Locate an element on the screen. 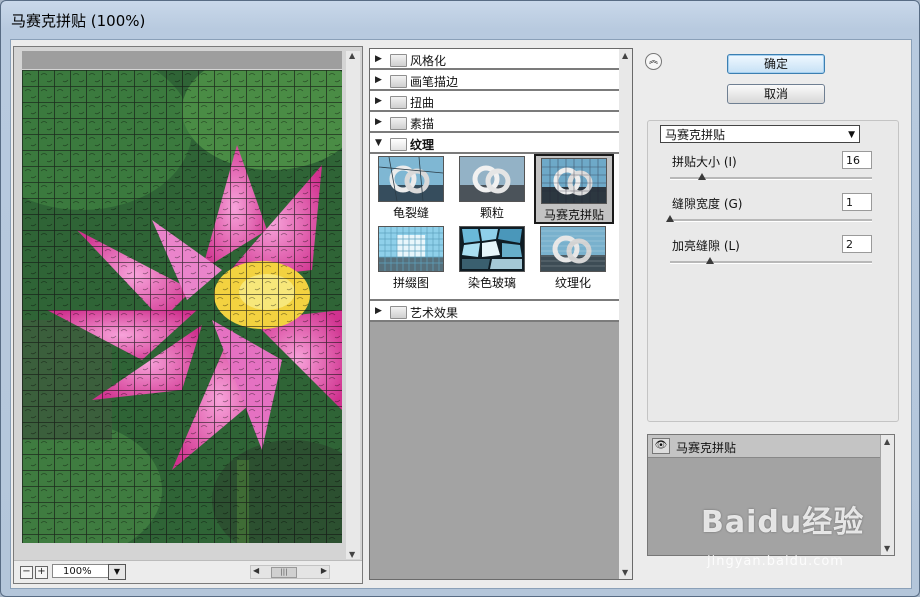 Image resolution: width=920 pixels, height=597 pixels. category-distort: ▶ 扭曲 is located at coordinates (501, 101).